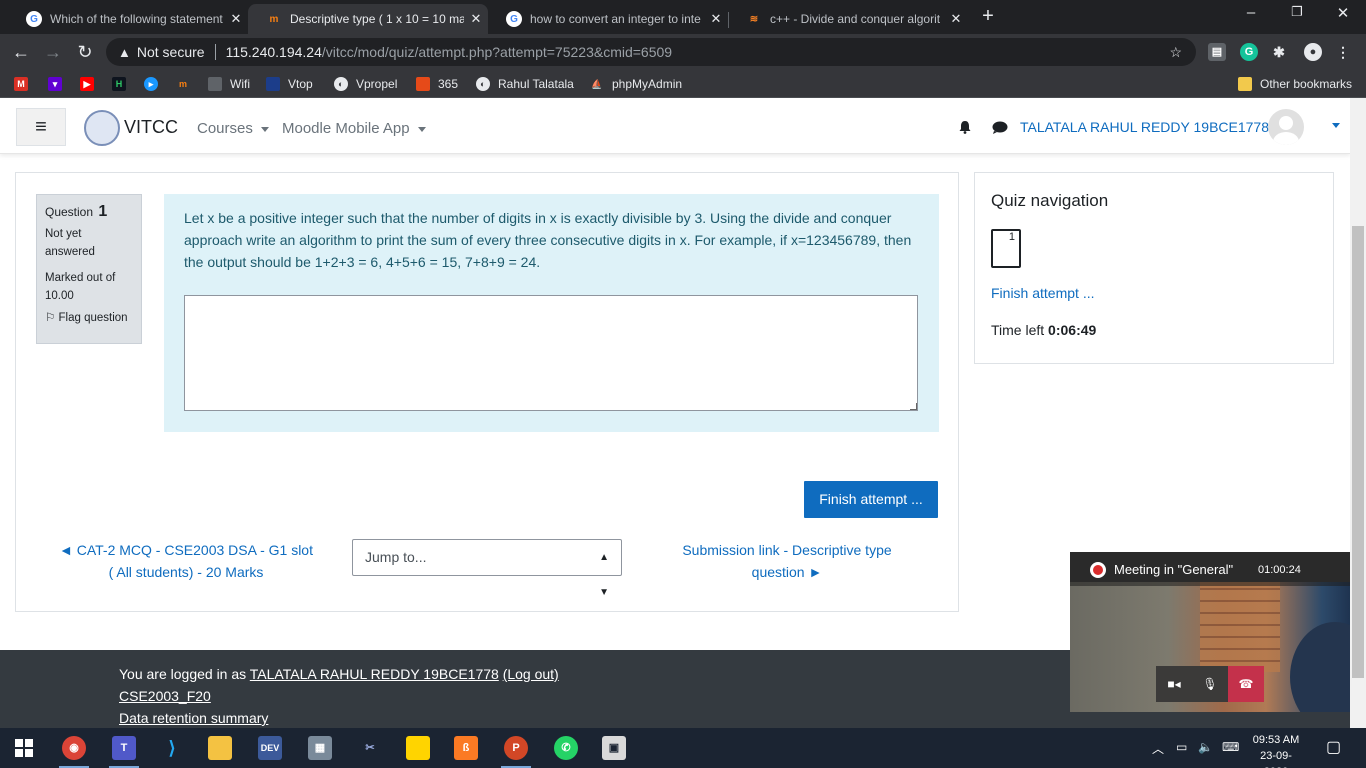  What do you see at coordinates (233, 128) in the screenshot?
I see `courses-menu: Courses` at bounding box center [233, 128].